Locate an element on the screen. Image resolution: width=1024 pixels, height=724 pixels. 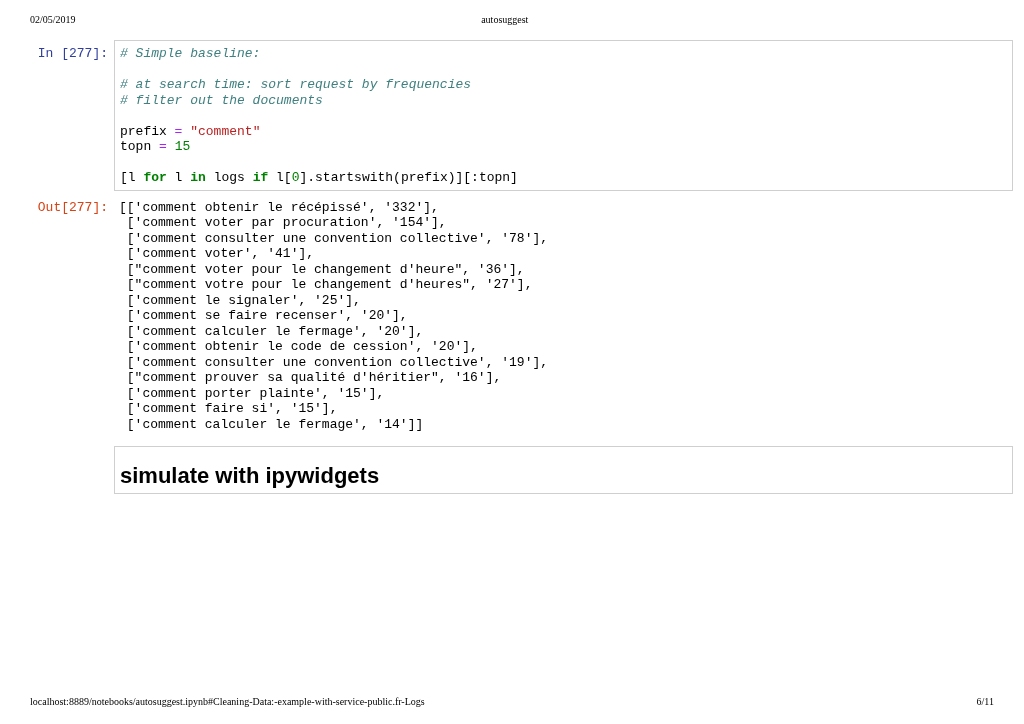
output-line: ["comment prouver sa qualité d'héritier", '16'], is located at coordinates (313, 378).